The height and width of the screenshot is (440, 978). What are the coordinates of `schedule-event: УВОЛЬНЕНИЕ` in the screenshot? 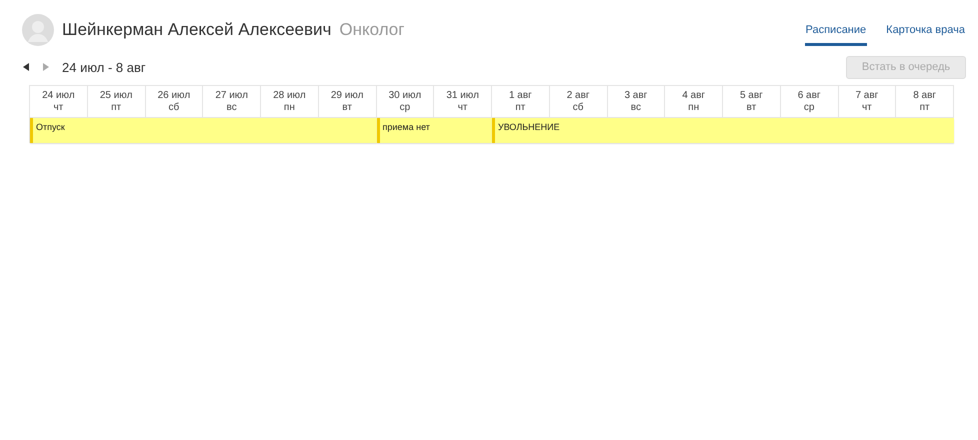 It's located at (723, 130).